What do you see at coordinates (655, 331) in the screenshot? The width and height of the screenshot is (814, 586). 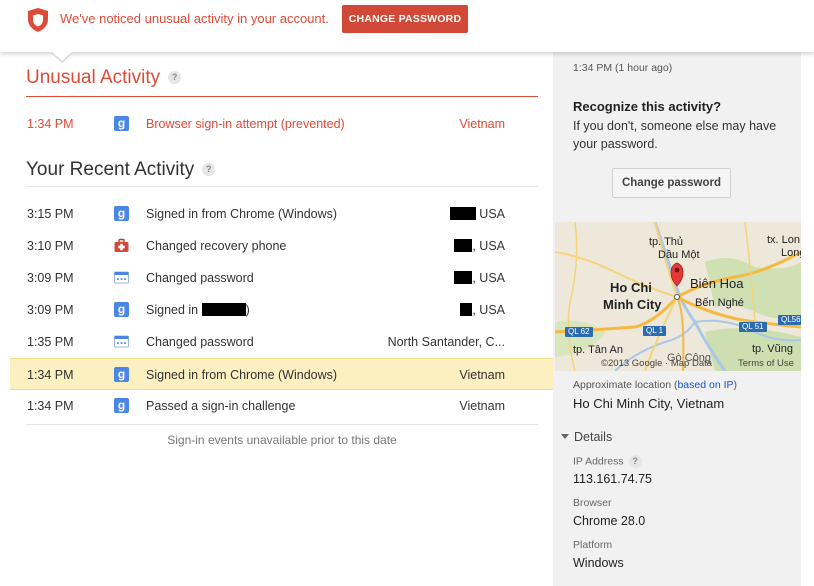 I see `highway-shield: QL 1` at bounding box center [655, 331].